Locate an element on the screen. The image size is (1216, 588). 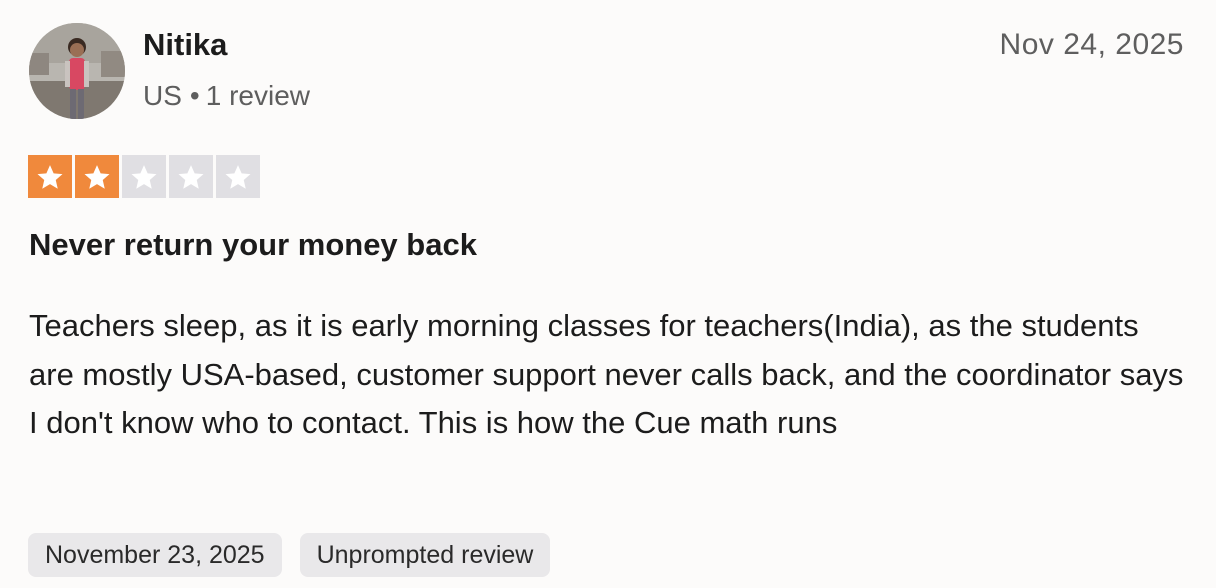
review-title: Never return your money back is located at coordinates (253, 244).